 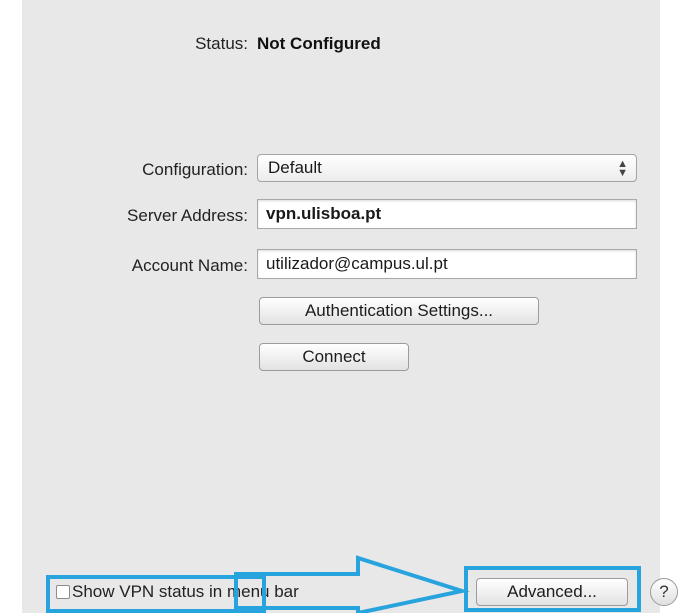 What do you see at coordinates (295, 167) in the screenshot?
I see `configuration-select-value: Default` at bounding box center [295, 167].